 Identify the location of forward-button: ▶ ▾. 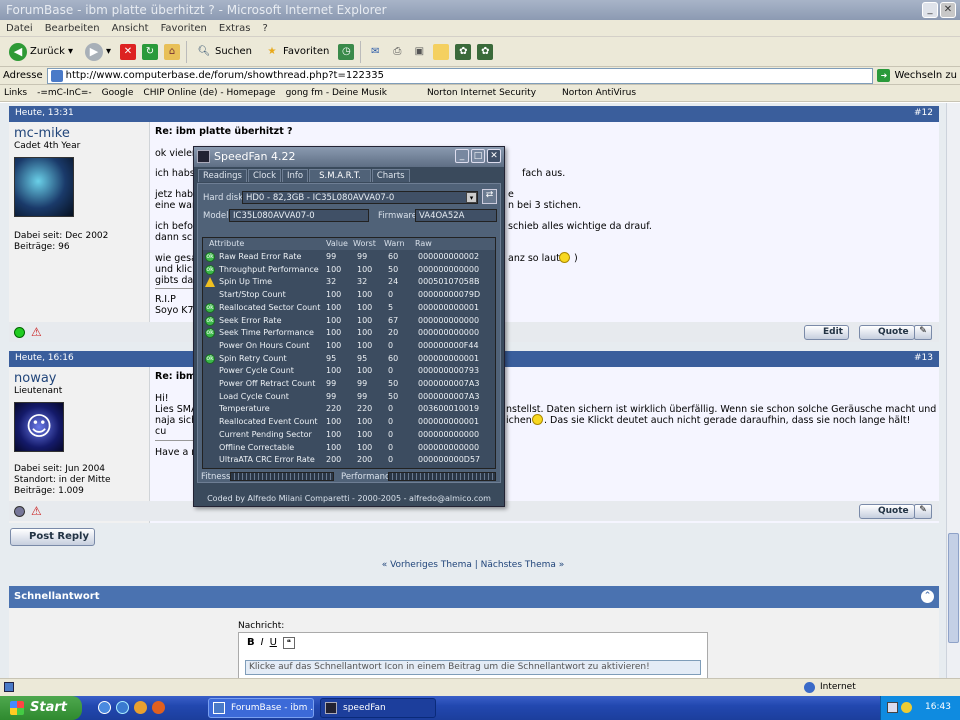
(98, 52).